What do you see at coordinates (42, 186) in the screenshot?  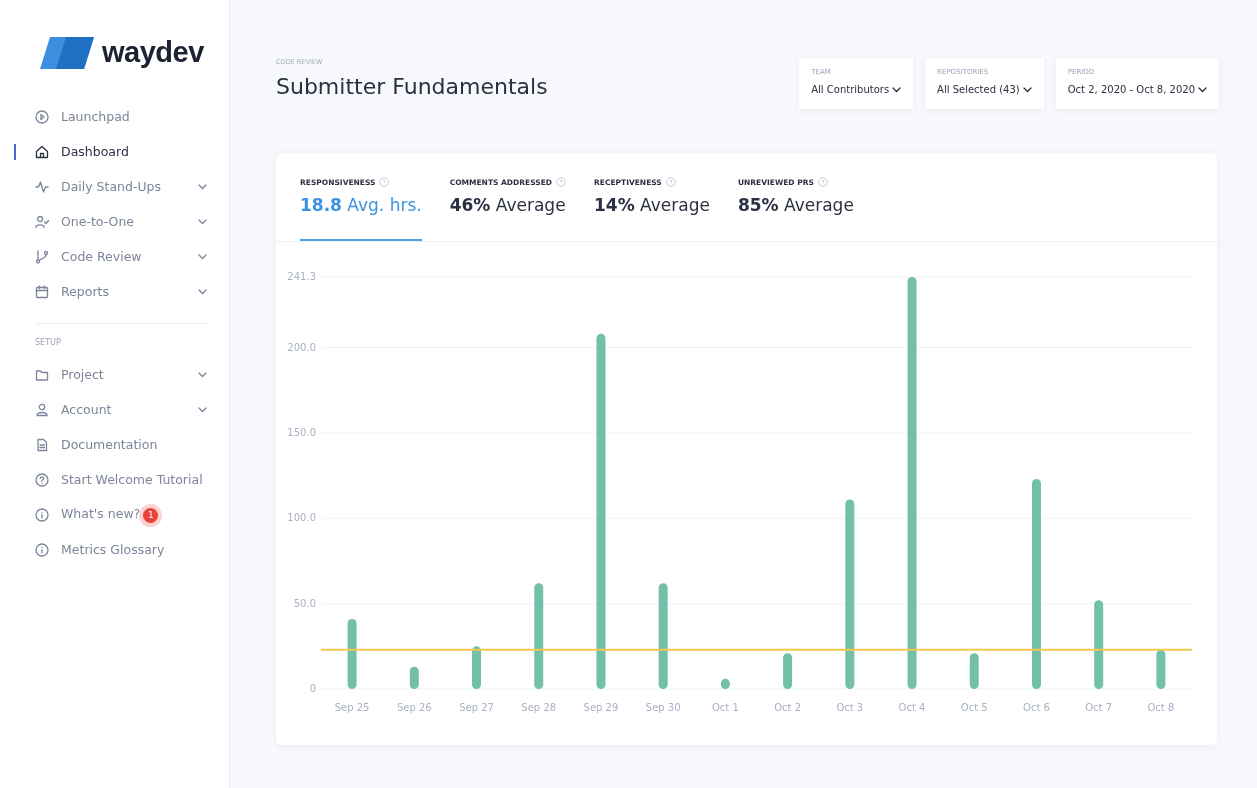 I see `pulse-icon` at bounding box center [42, 186].